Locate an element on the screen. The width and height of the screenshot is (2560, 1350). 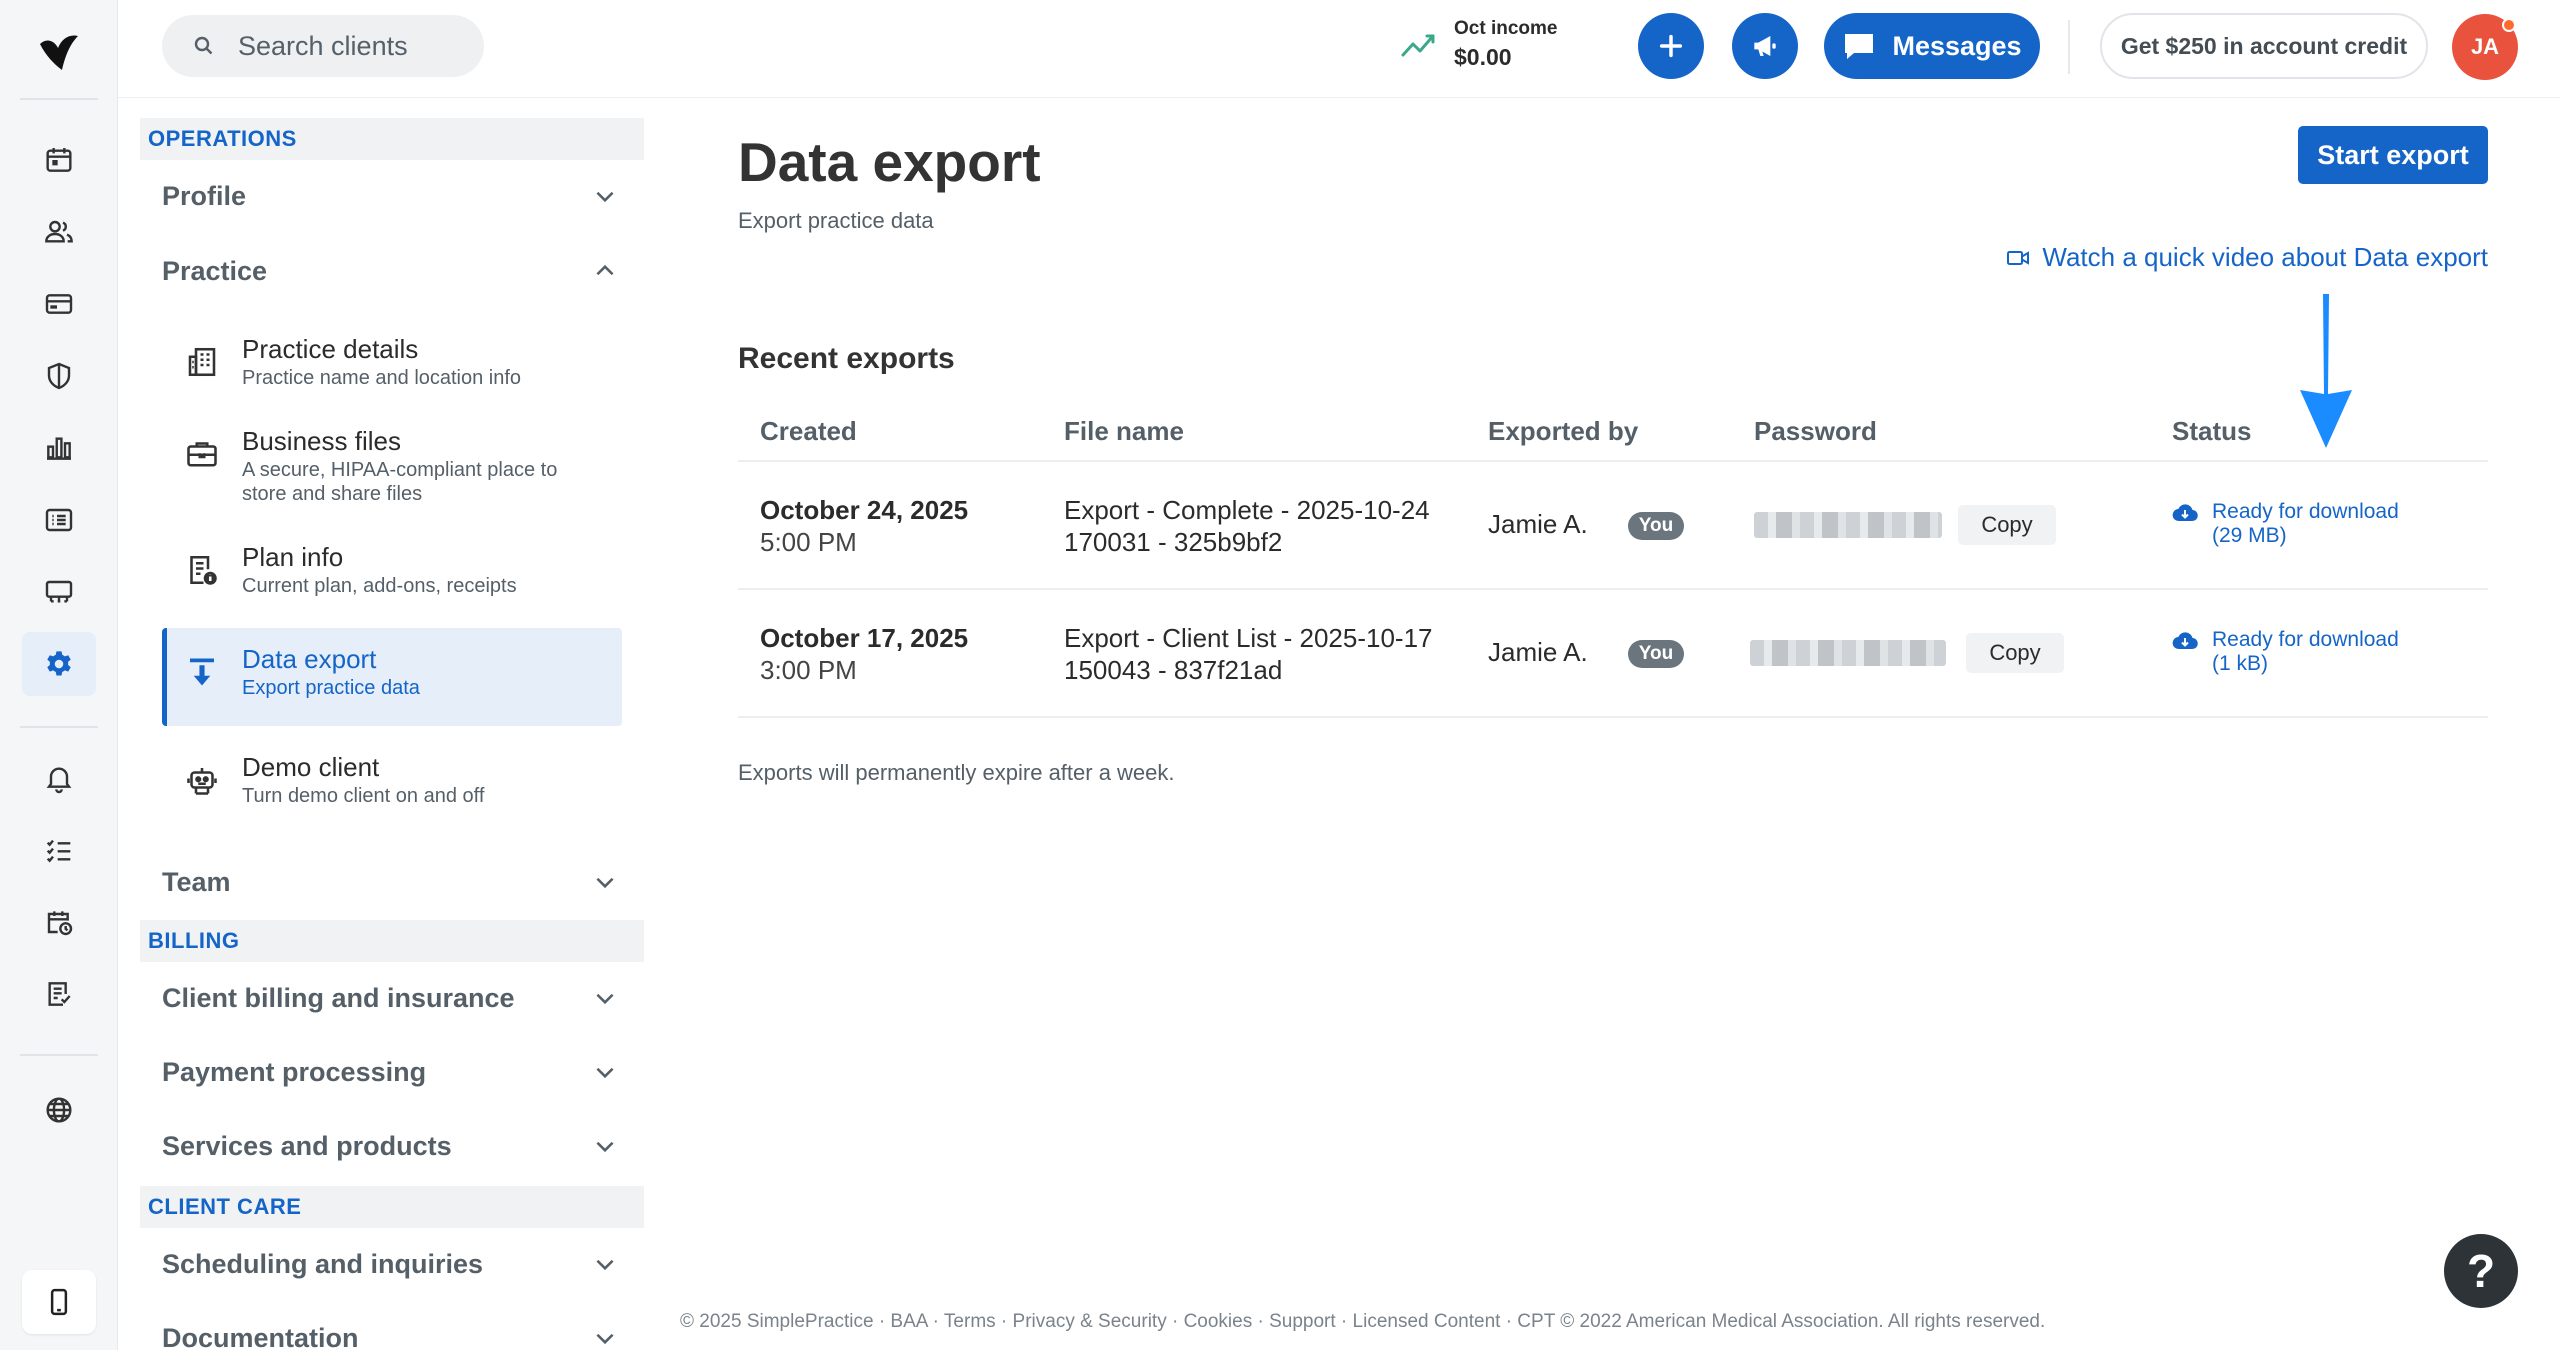
watch-video-link: Watch a quick video about Data export is located at coordinates (2247, 257).